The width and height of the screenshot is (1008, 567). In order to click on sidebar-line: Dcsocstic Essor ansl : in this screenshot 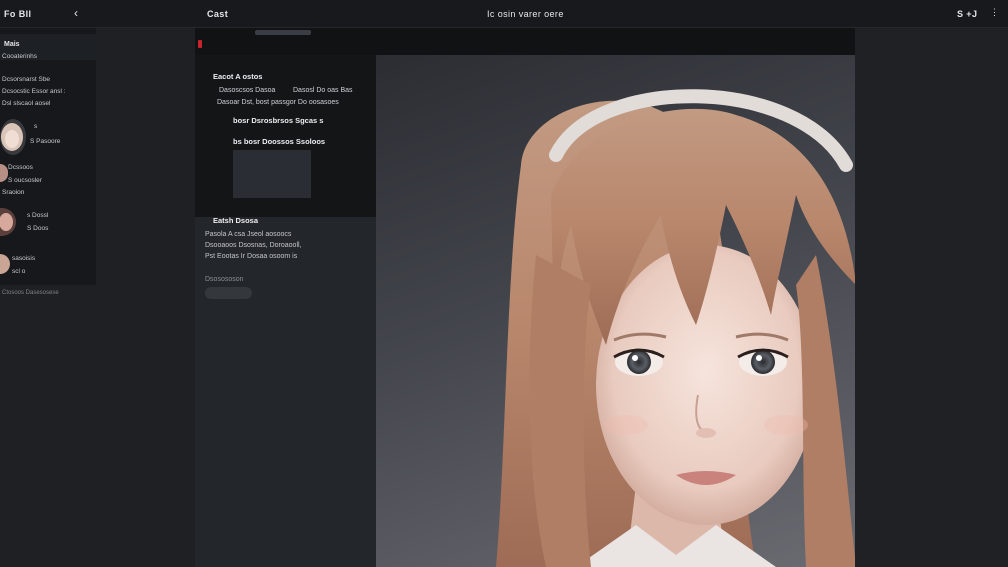, I will do `click(34, 91)`.